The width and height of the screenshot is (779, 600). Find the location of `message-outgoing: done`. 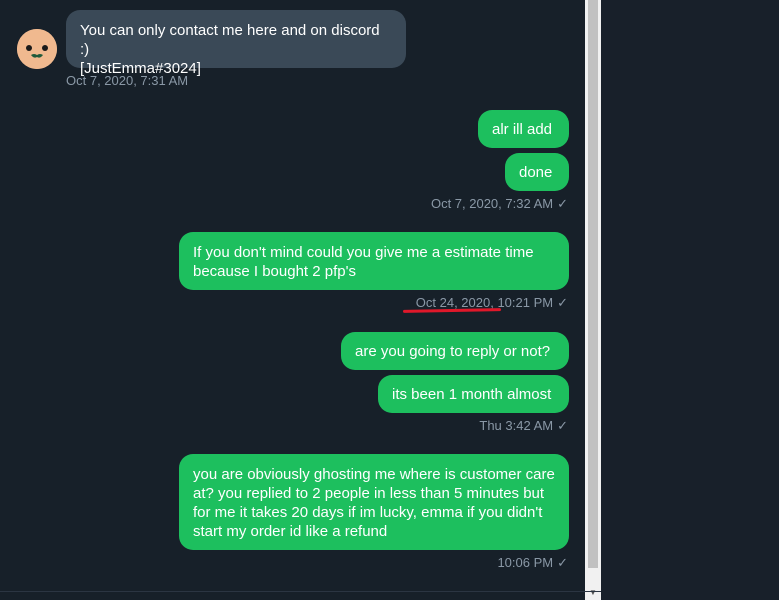

message-outgoing: done is located at coordinates (537, 172).